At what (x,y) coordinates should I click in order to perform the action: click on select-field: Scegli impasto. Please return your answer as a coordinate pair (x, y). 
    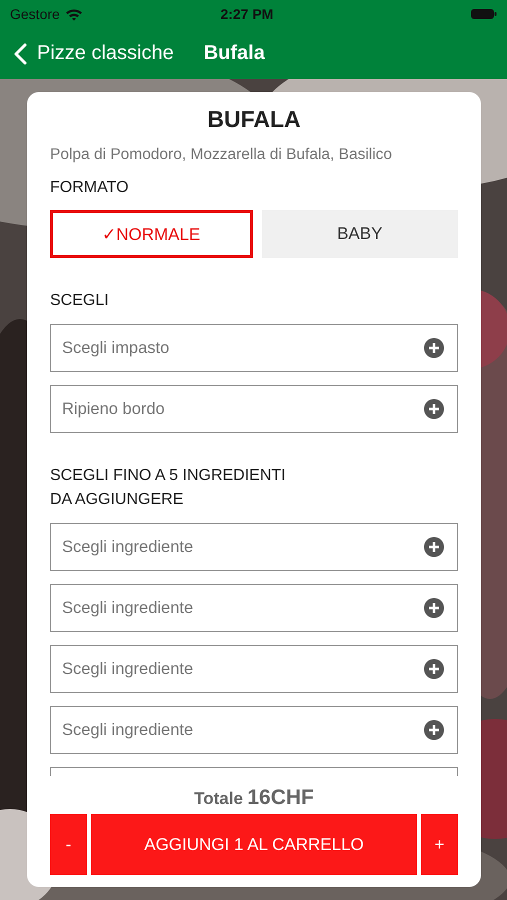
    Looking at the image, I should click on (254, 348).